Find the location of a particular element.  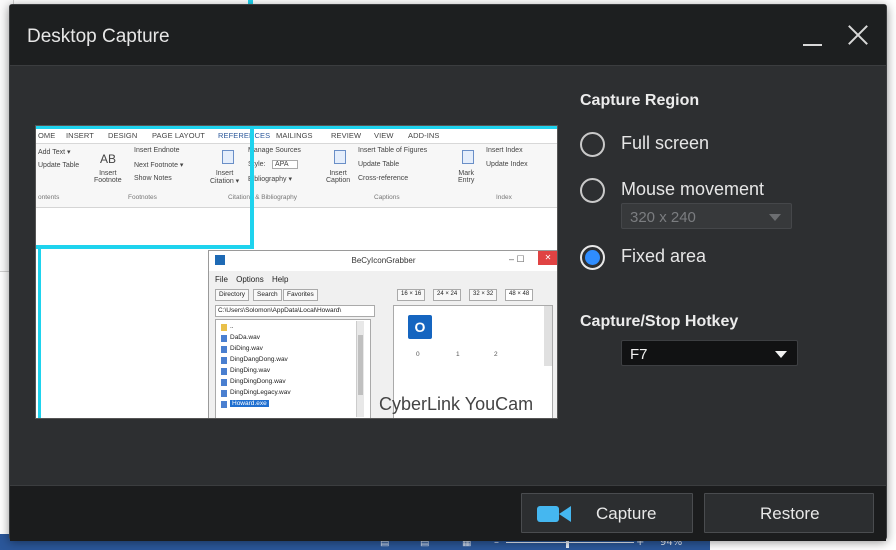

list-item: DingDing.wav is located at coordinates (250, 370).